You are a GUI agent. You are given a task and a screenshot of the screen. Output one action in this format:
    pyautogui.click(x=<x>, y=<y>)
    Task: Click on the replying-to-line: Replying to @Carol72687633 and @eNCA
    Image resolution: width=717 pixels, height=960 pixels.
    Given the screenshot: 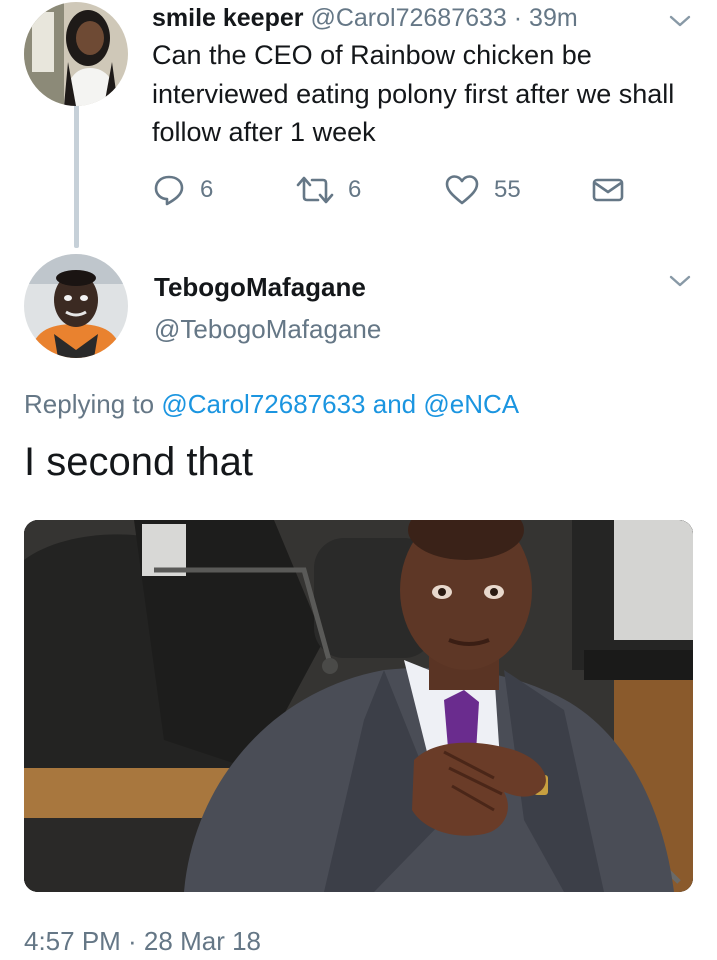 What is the action you would take?
    pyautogui.click(x=271, y=404)
    